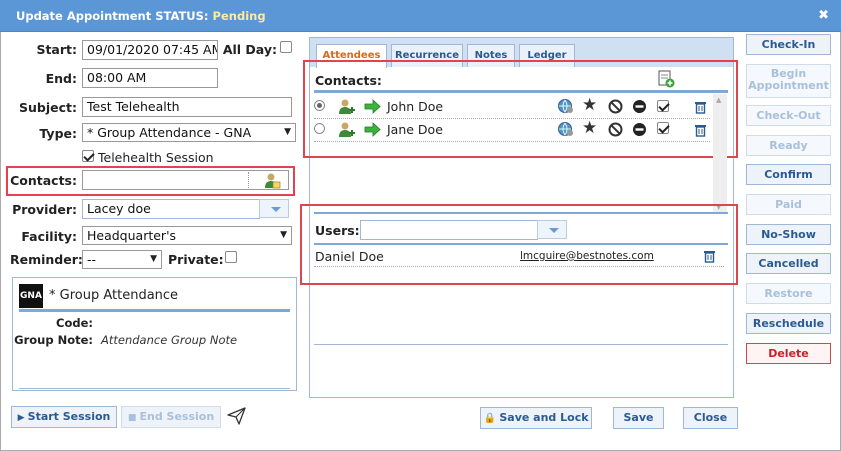  I want to click on close-icon: ✖, so click(823, 16).